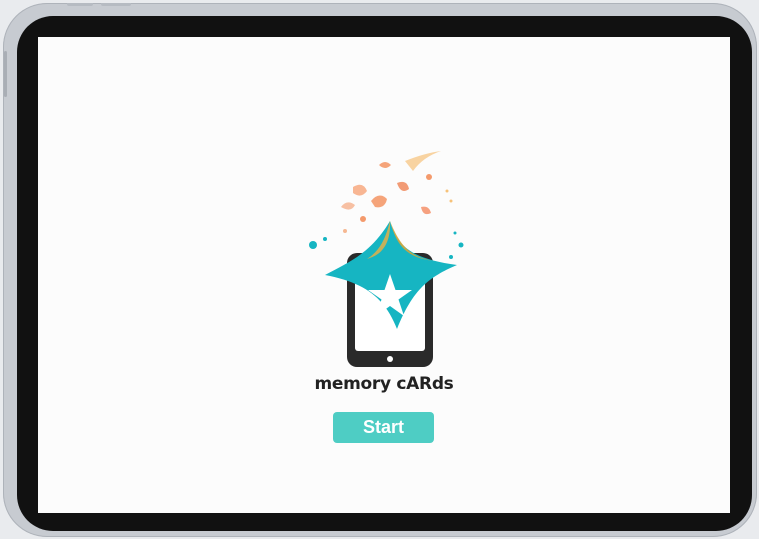 This screenshot has width=759, height=539. I want to click on phone-home-button, so click(390, 359).